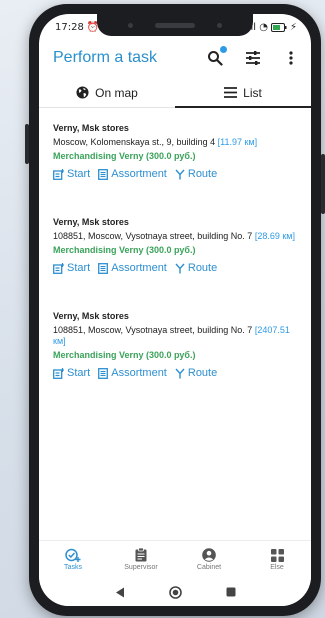 This screenshot has height=618, width=325. What do you see at coordinates (223, 49) in the screenshot?
I see `notification-dot` at bounding box center [223, 49].